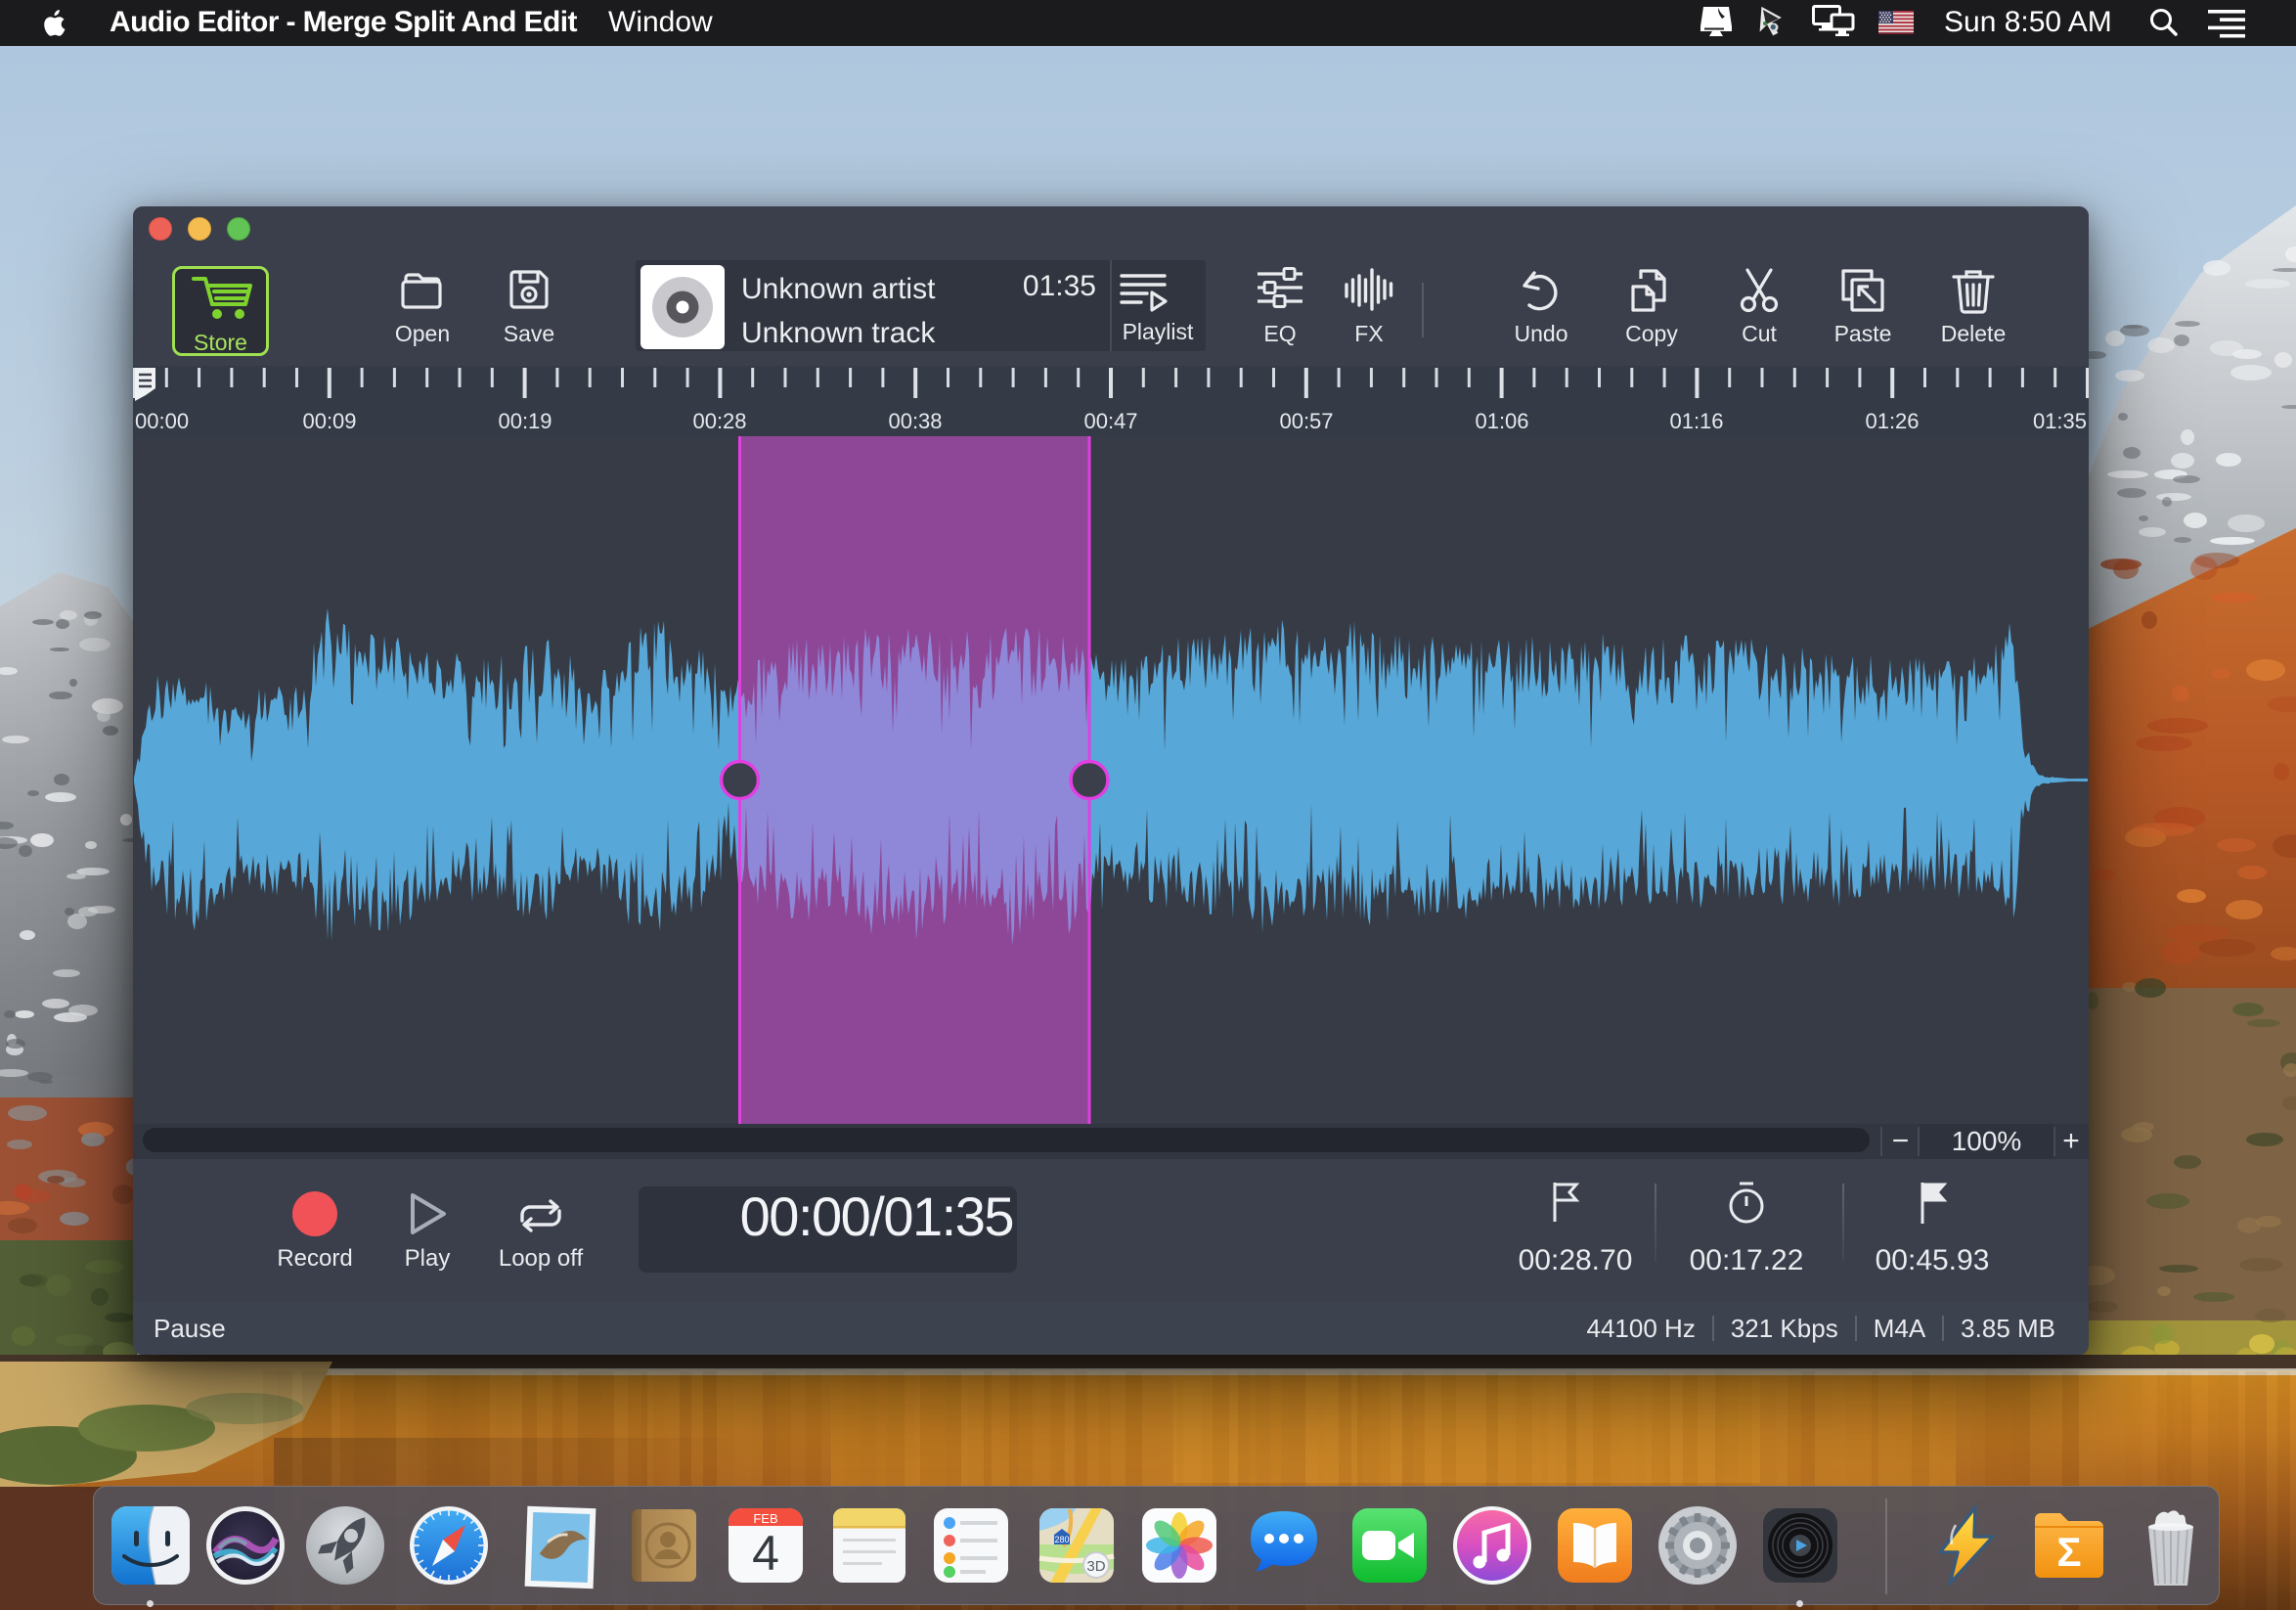 The width and height of the screenshot is (2296, 1610). I want to click on svg-text: 00:09, so click(329, 421).